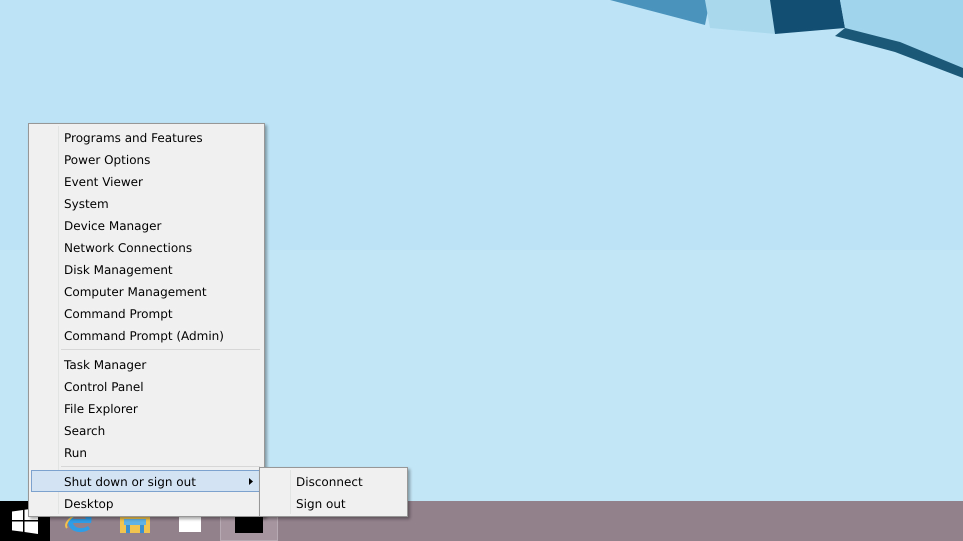 This screenshot has width=963, height=541. I want to click on menu-item: Shut down or sign out, so click(146, 481).